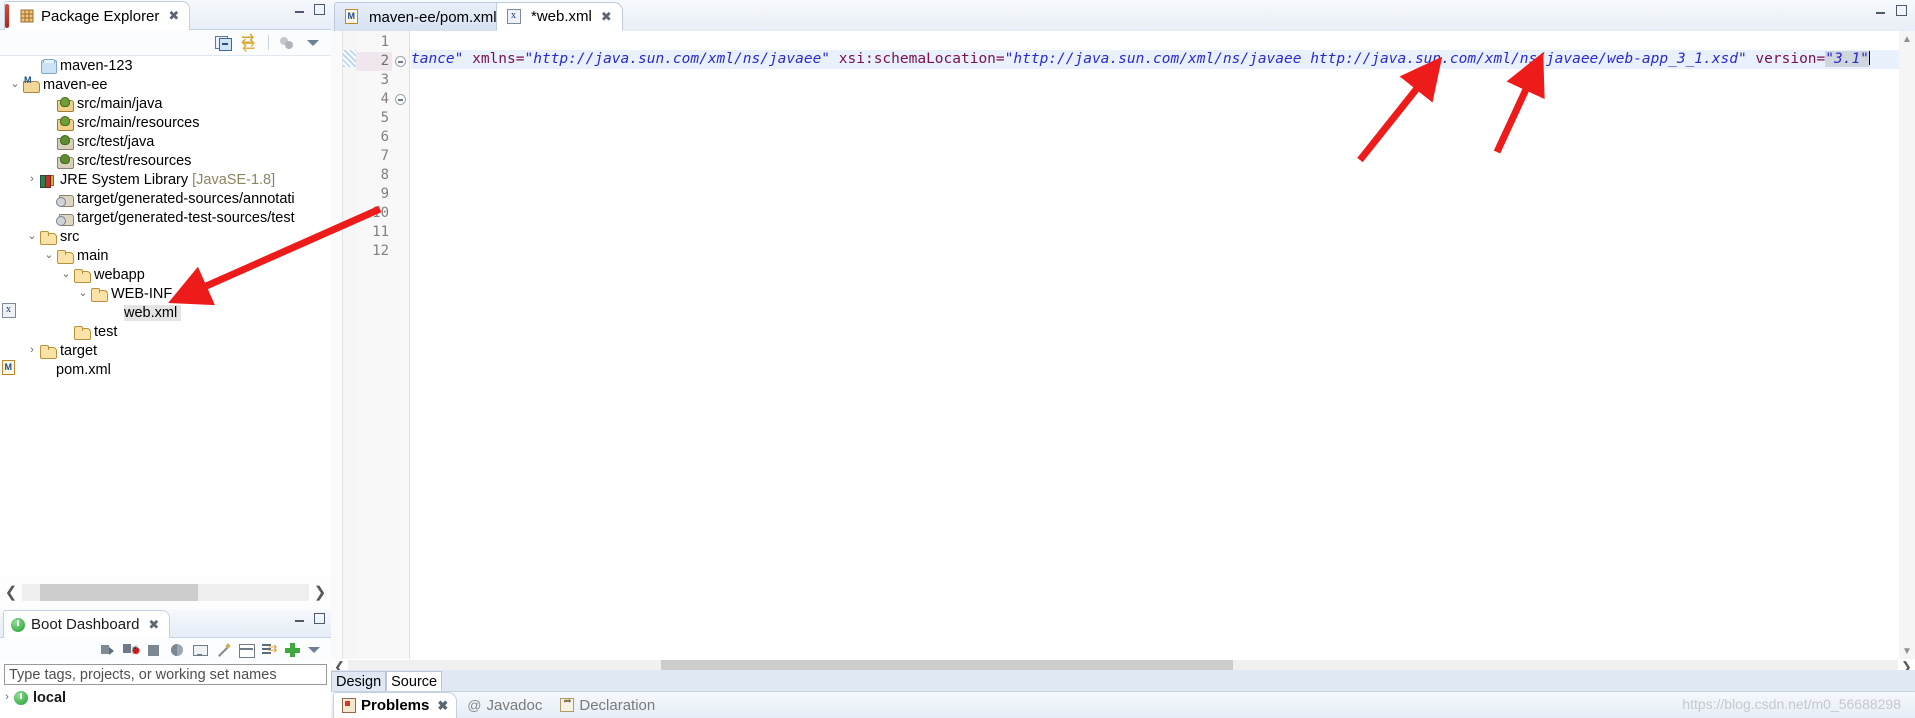  I want to click on line-number: 7, so click(384, 156).